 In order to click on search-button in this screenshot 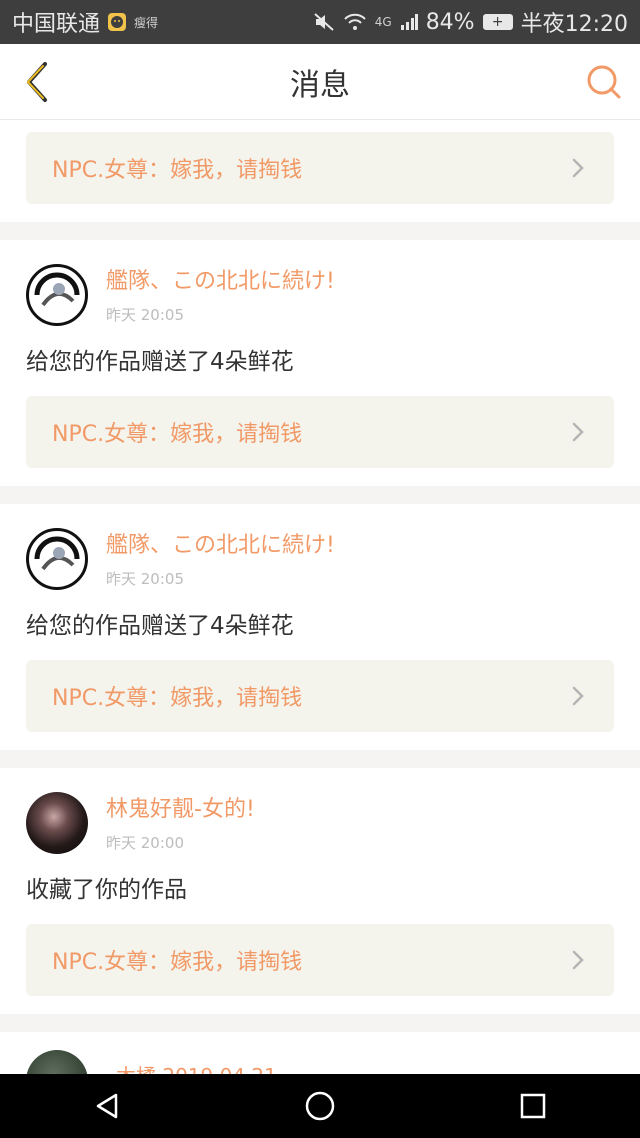, I will do `click(604, 82)`.